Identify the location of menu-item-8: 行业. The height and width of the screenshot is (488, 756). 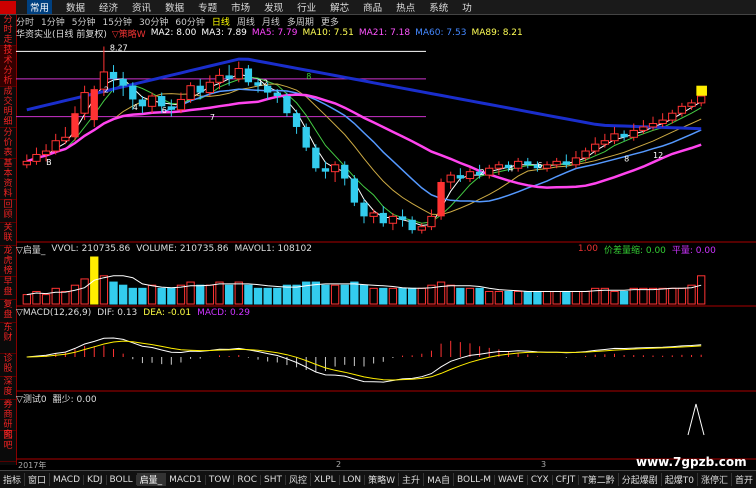
(306, 7).